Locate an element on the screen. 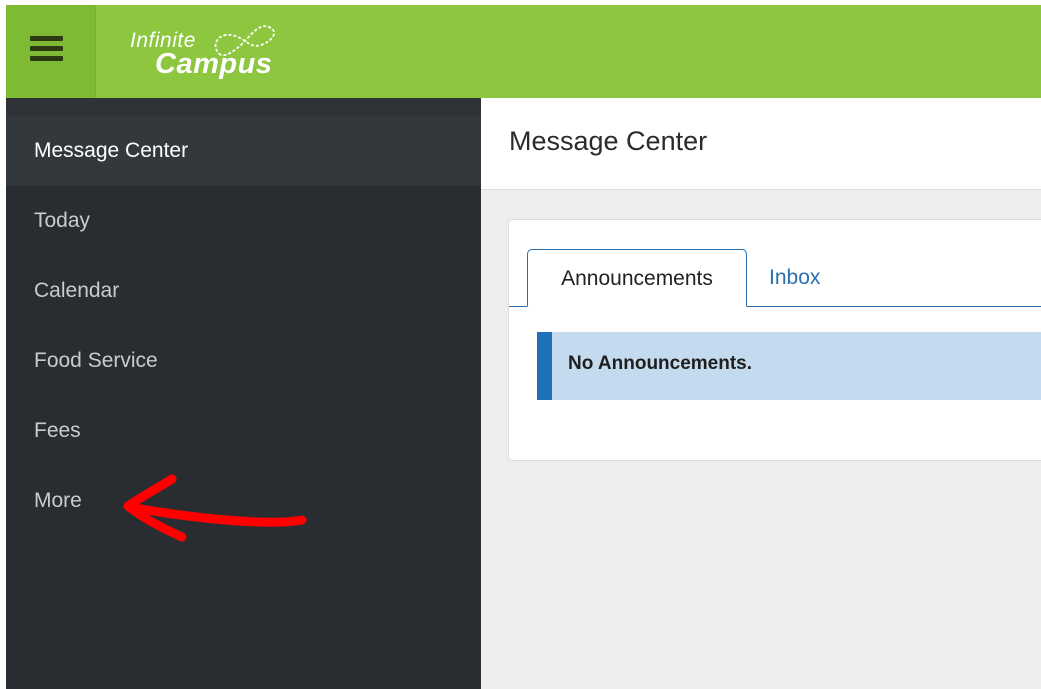 The image size is (1041, 689). sidebar-item-message-center: Message Center is located at coordinates (243, 151).